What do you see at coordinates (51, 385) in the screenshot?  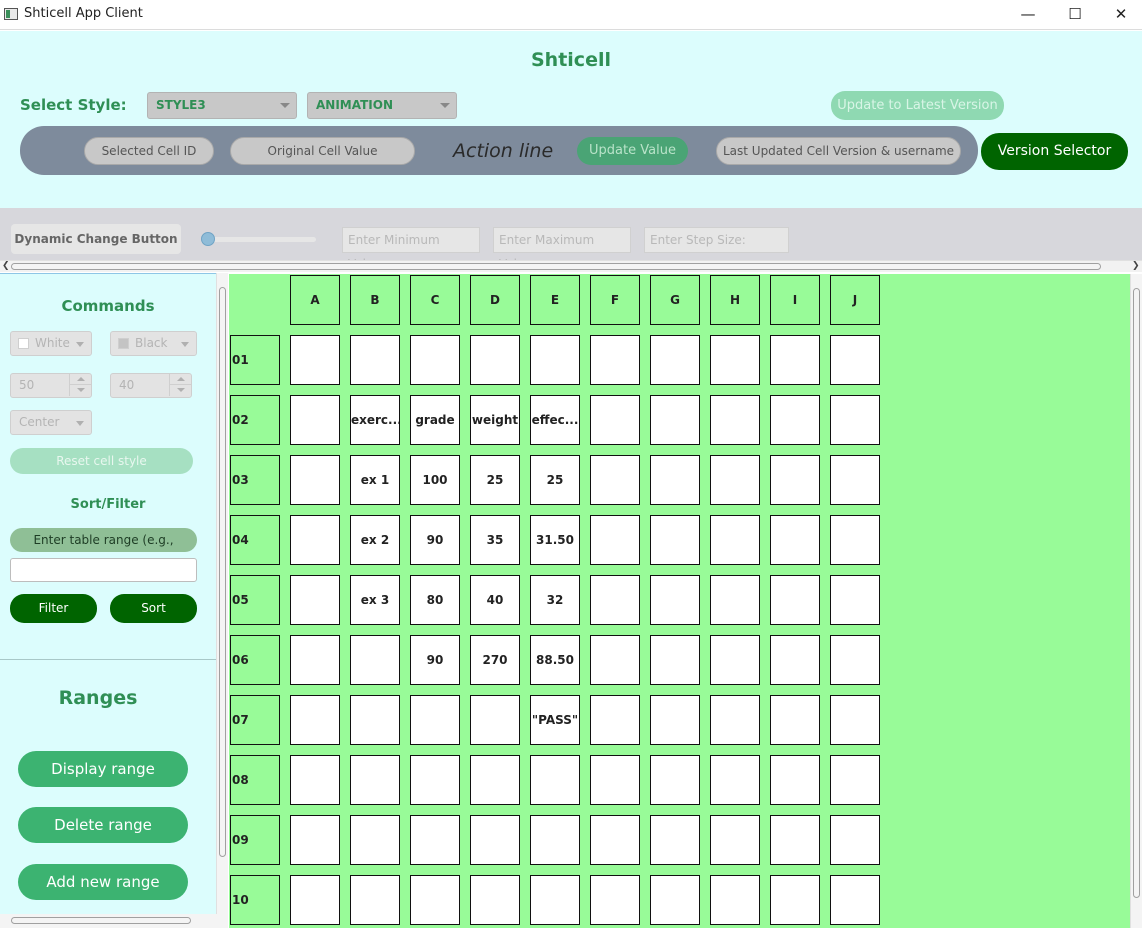 I see `column-width-spinner: 50` at bounding box center [51, 385].